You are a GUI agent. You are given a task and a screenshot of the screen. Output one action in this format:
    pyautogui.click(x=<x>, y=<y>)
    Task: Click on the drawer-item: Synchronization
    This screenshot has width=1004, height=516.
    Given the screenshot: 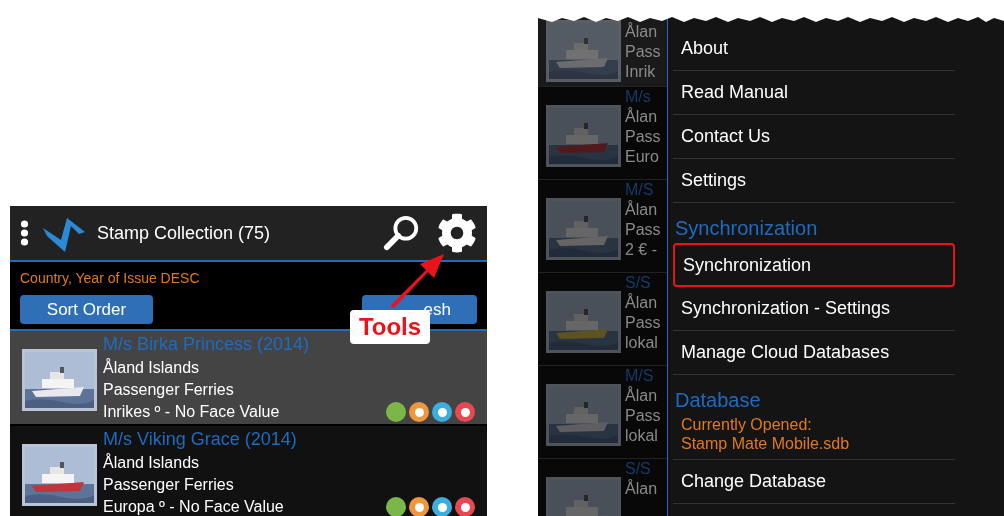 What is the action you would take?
    pyautogui.click(x=814, y=265)
    